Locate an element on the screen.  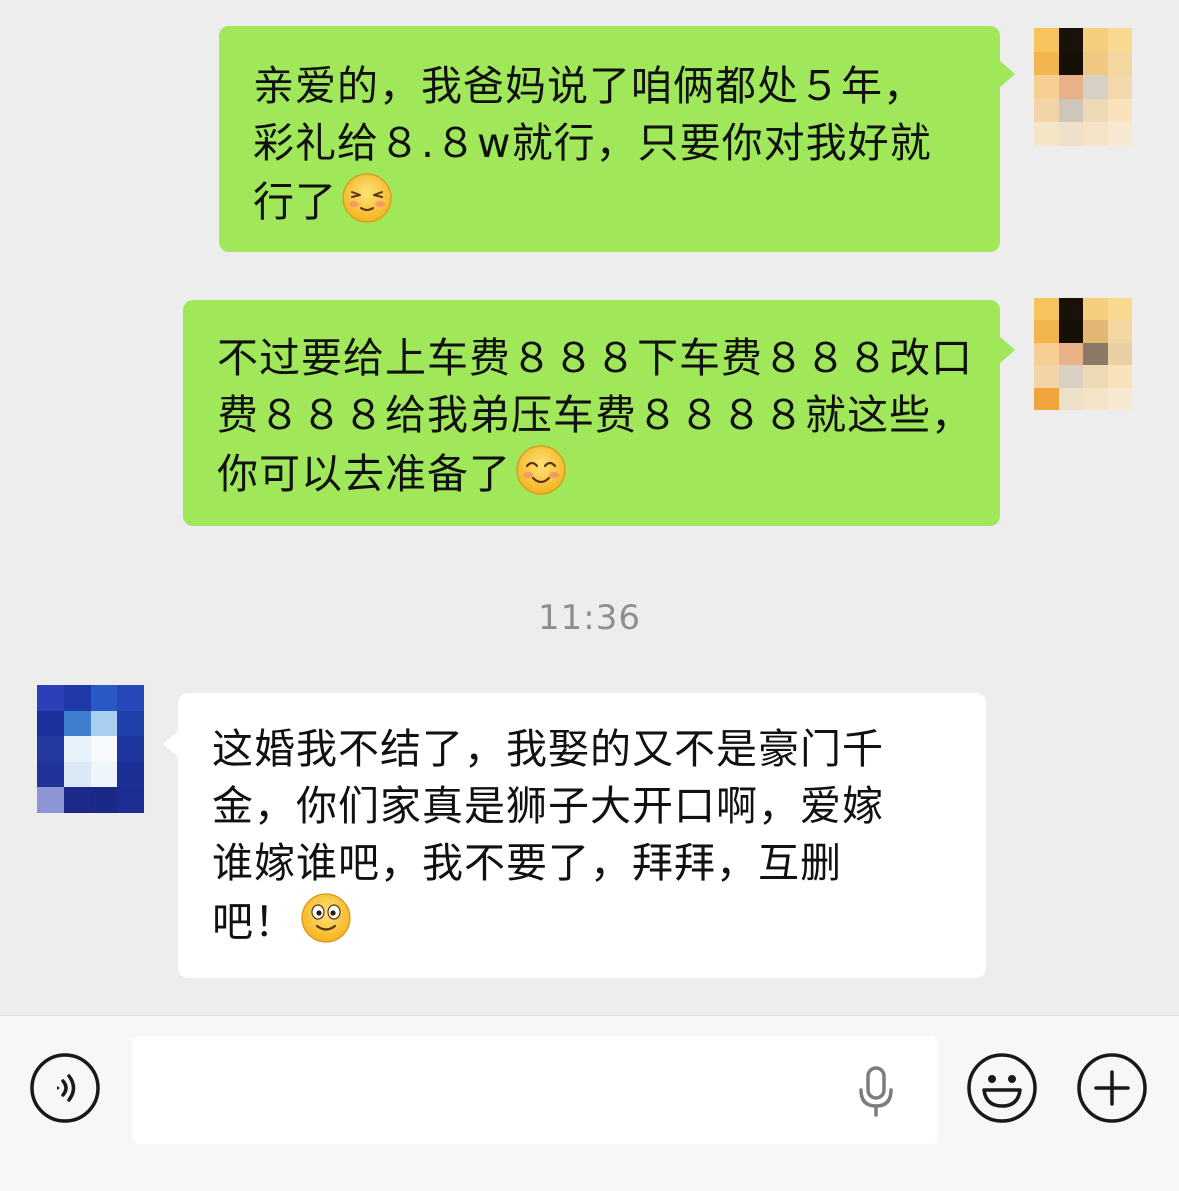
message-line: 不过要给上车费８８８下车费８８８改口 is located at coordinates (595, 358).